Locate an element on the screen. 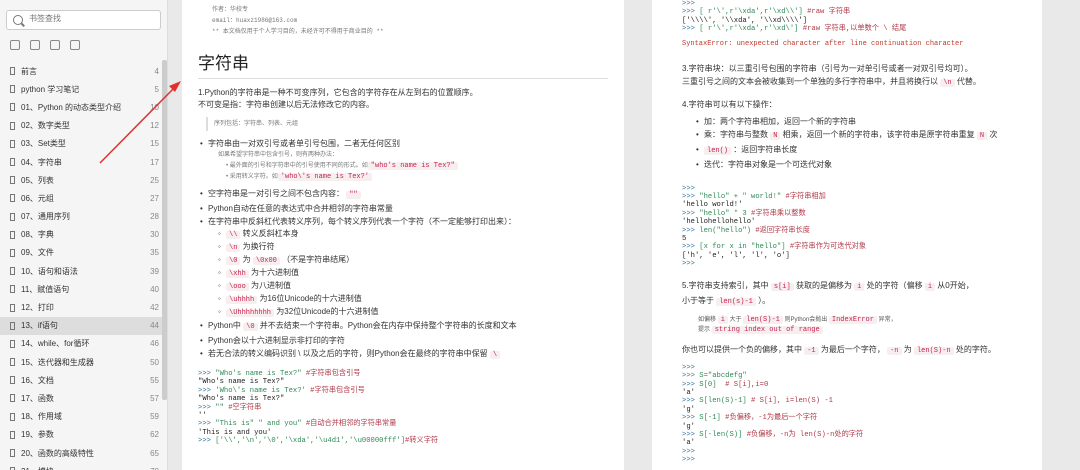 The width and height of the screenshot is (1080, 470). collapse-all-icon is located at coordinates (35, 45).